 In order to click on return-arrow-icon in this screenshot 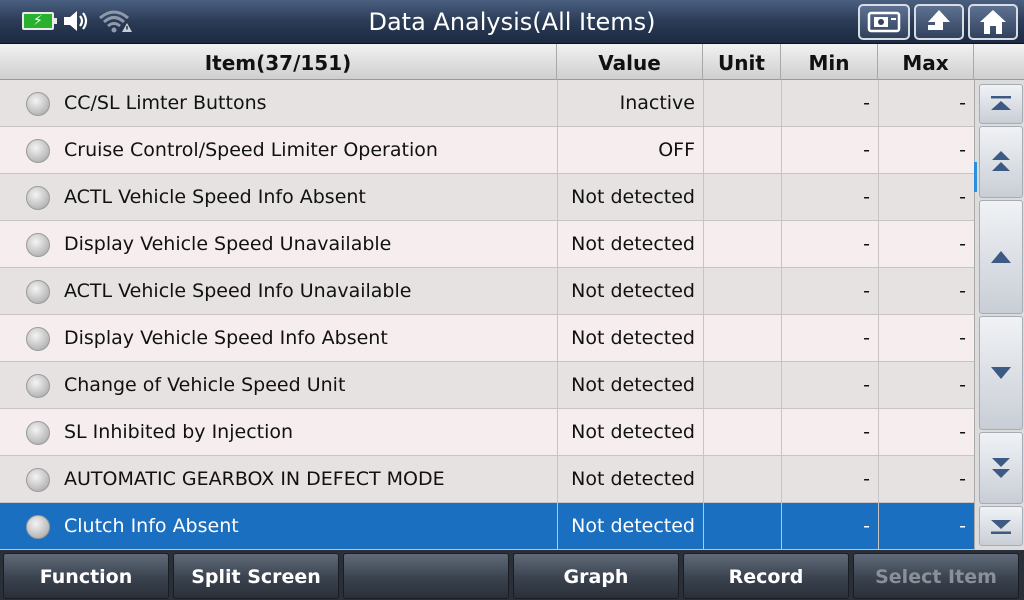, I will do `click(939, 20)`.